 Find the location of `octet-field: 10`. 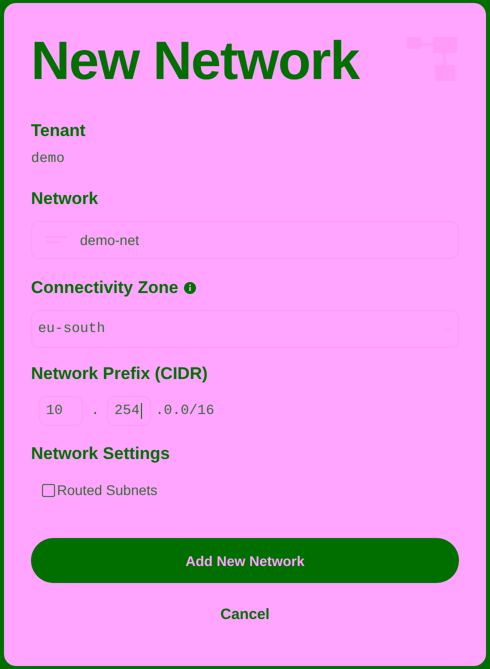

octet-field: 10 is located at coordinates (61, 411).